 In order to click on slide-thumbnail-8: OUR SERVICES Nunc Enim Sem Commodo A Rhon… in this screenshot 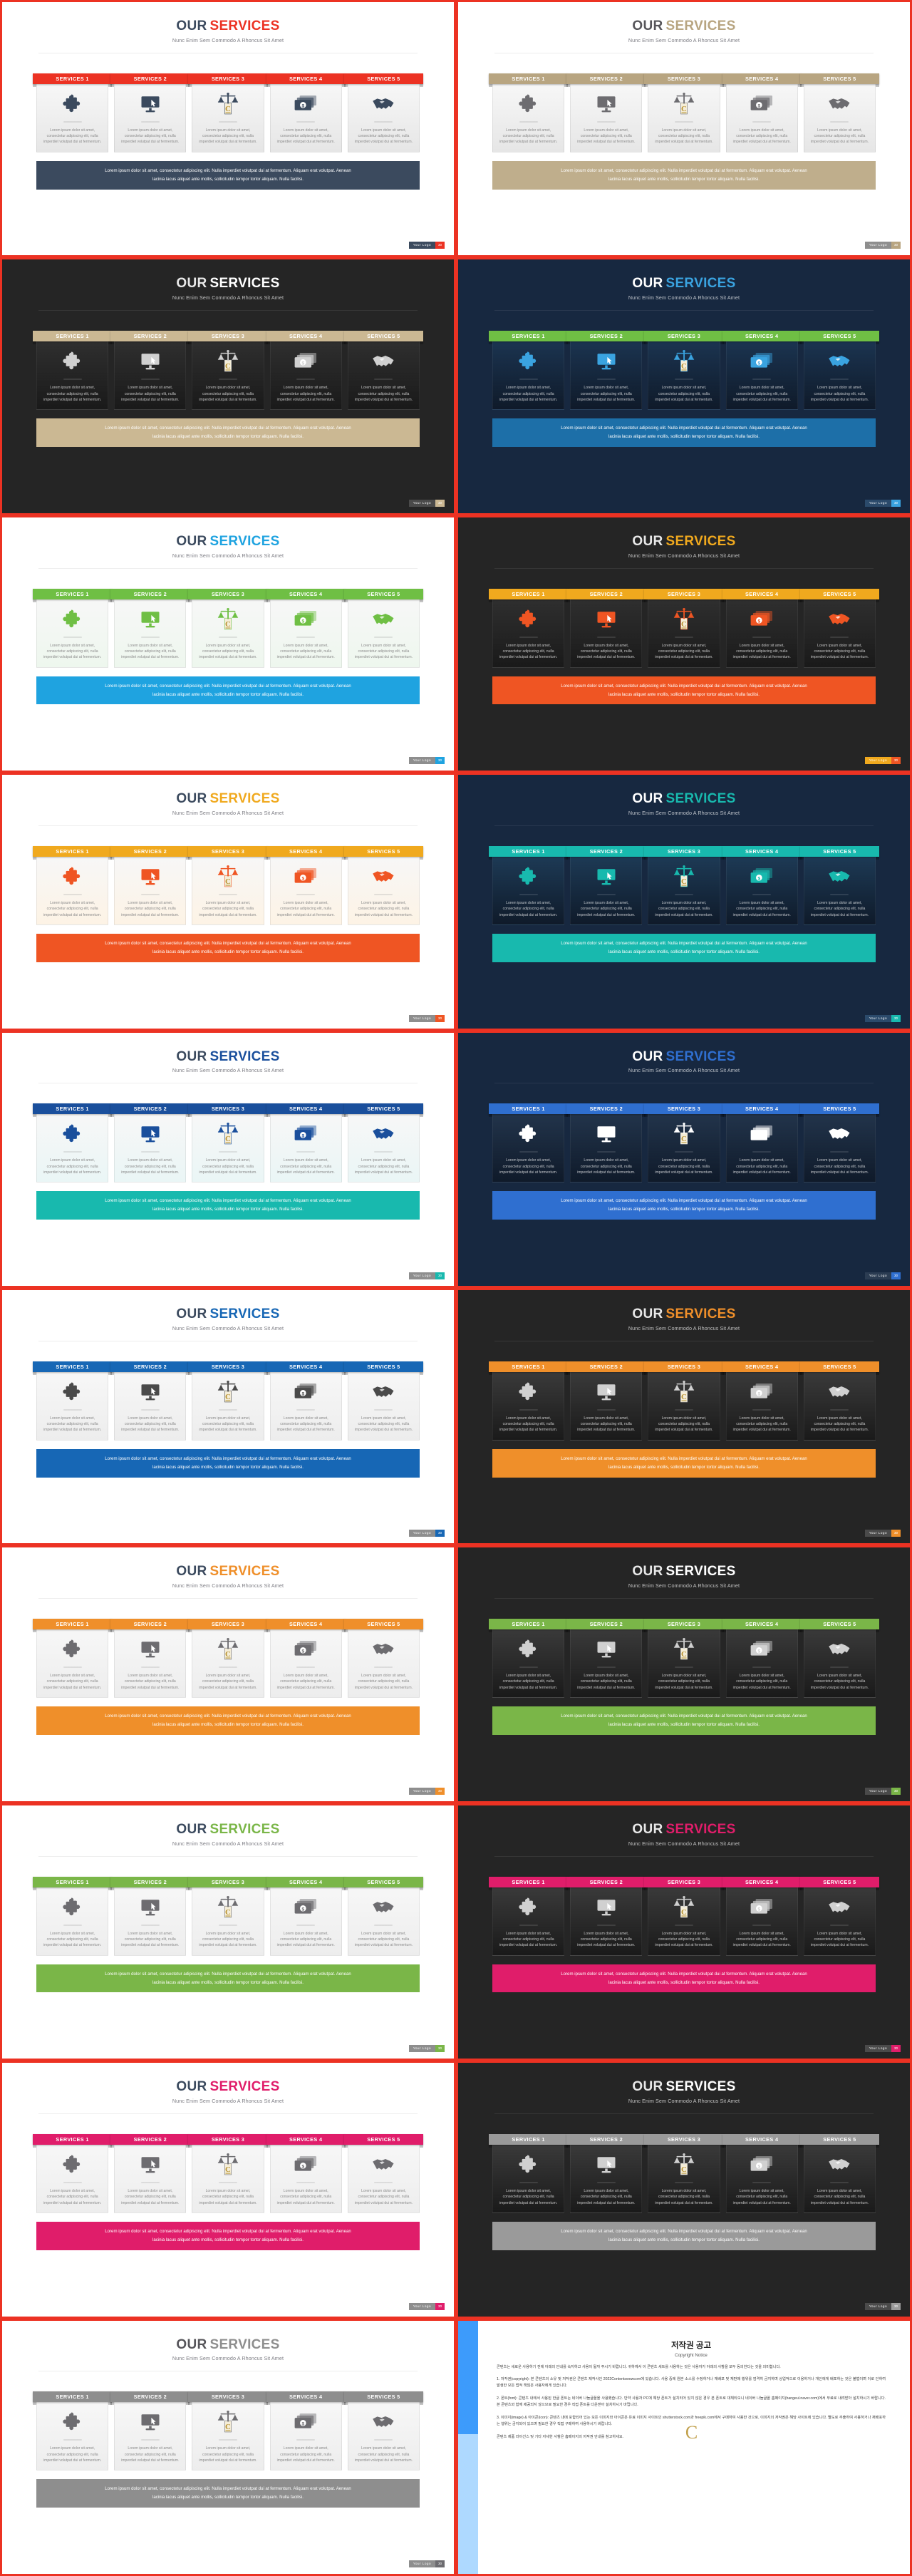, I will do `click(684, 902)`.